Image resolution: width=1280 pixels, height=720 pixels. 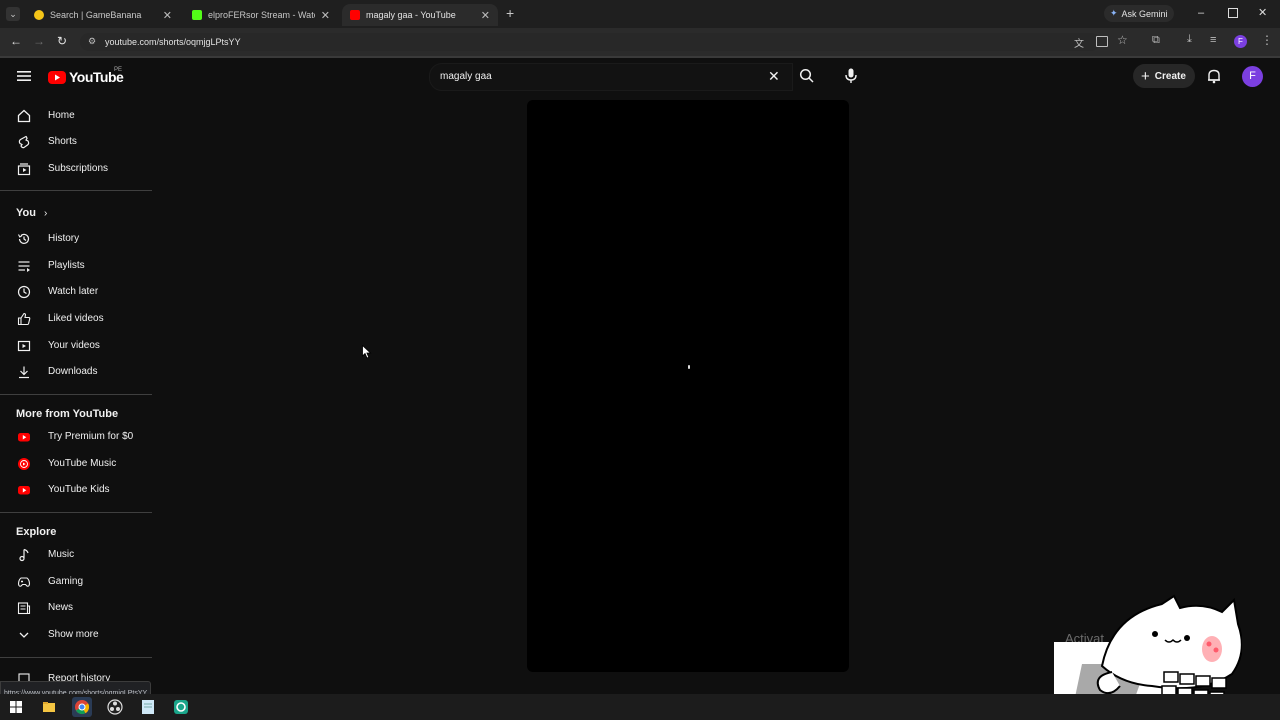 I want to click on file-explorer-taskbar-icon, so click(x=49, y=707).